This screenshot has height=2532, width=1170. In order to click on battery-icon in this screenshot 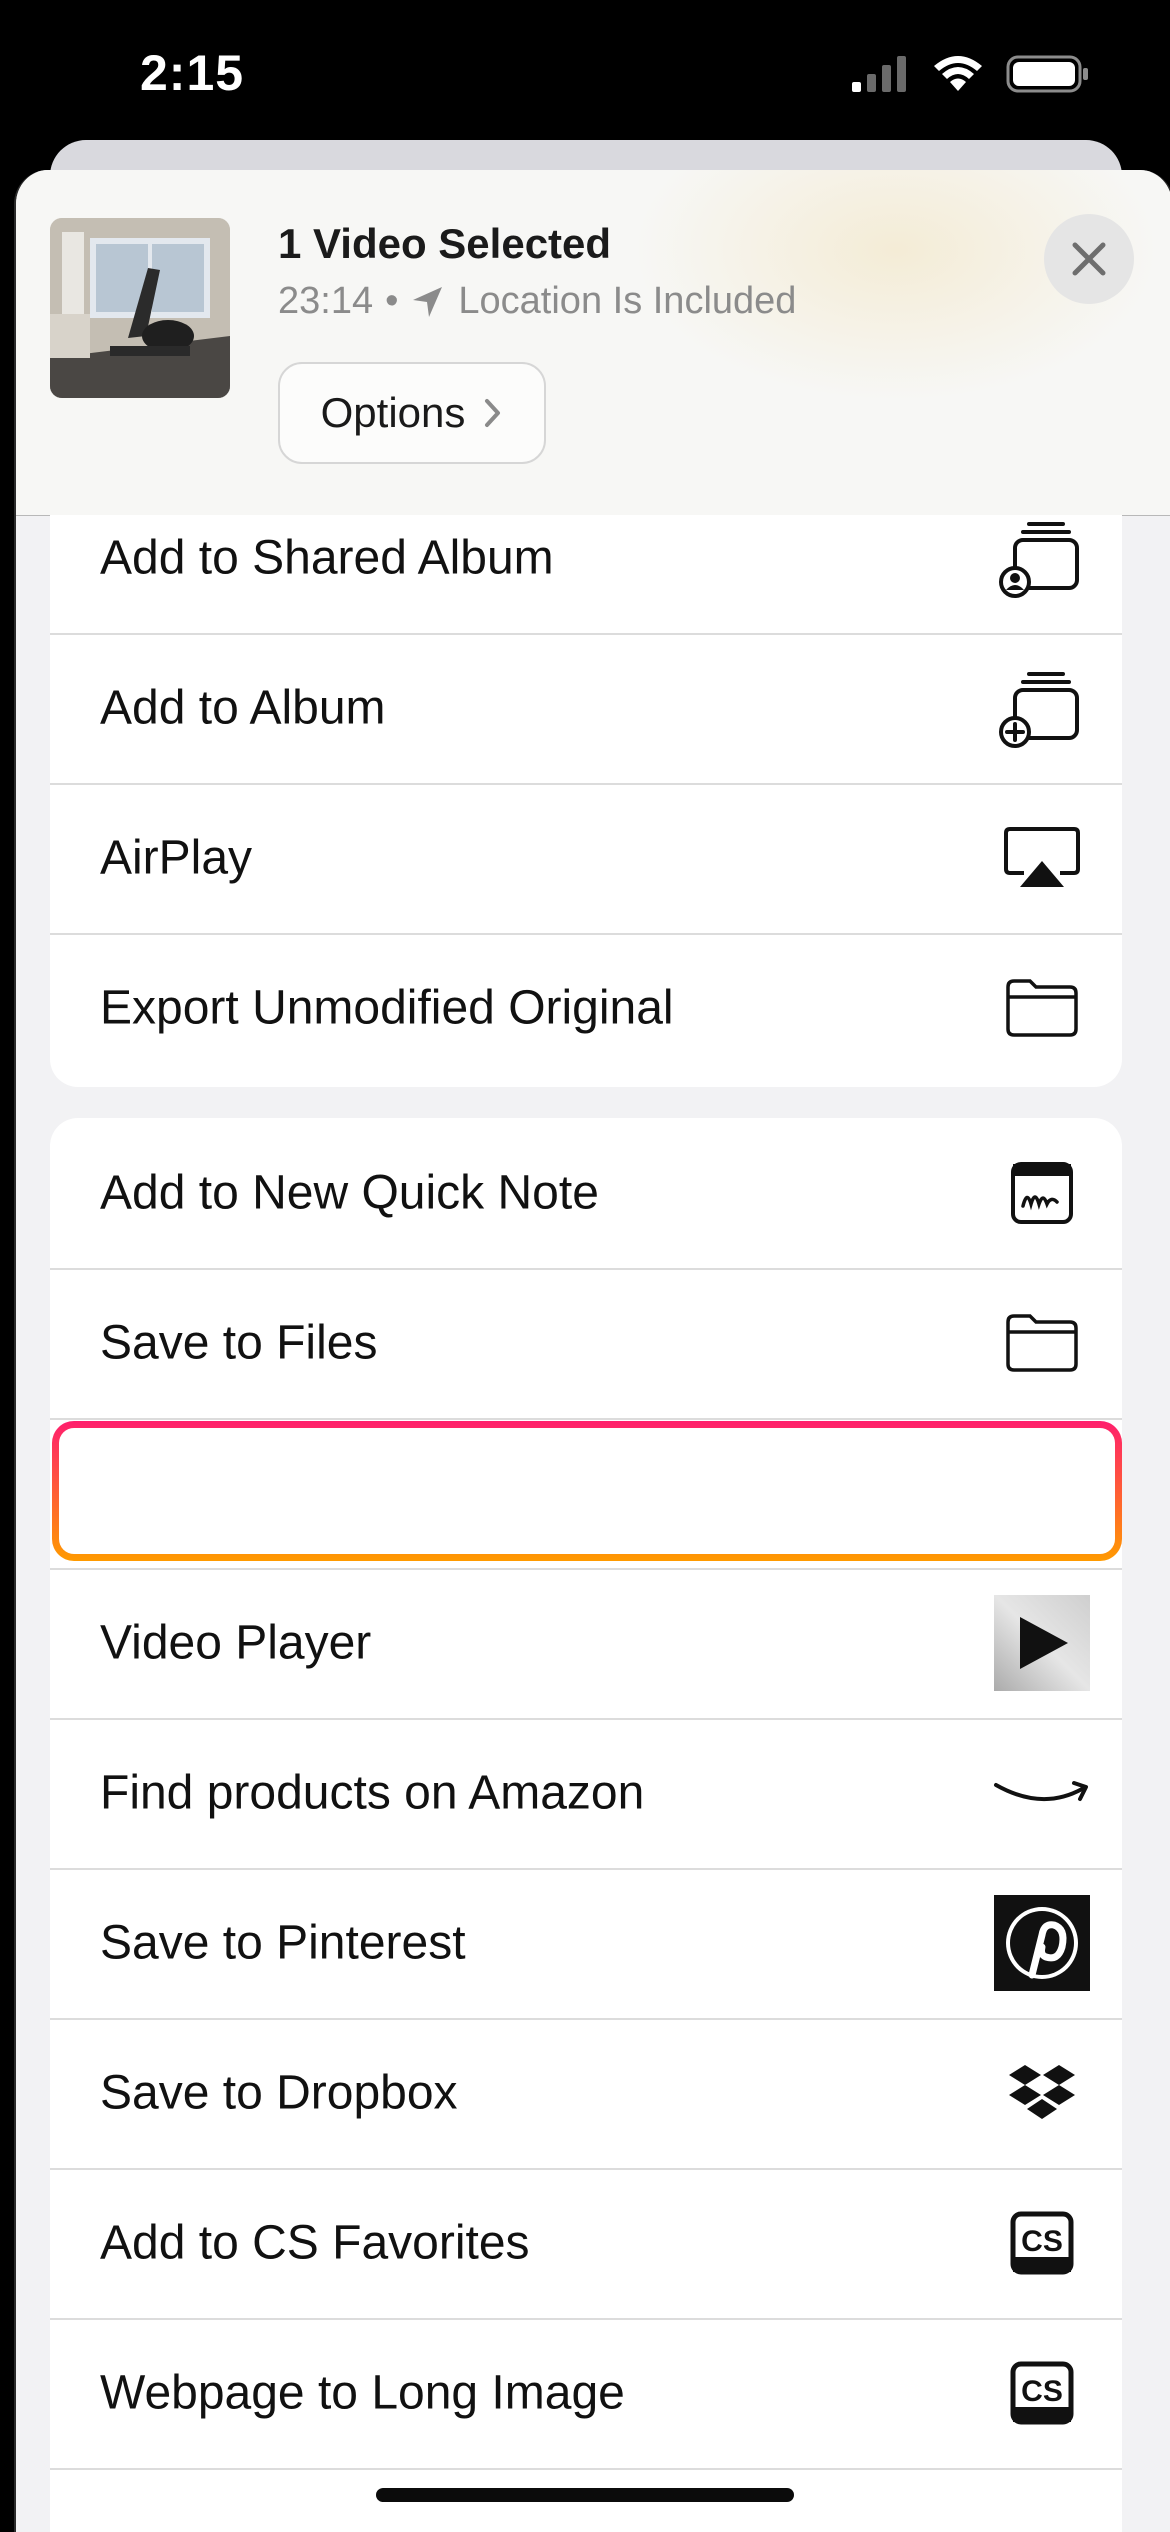, I will do `click(1047, 74)`.